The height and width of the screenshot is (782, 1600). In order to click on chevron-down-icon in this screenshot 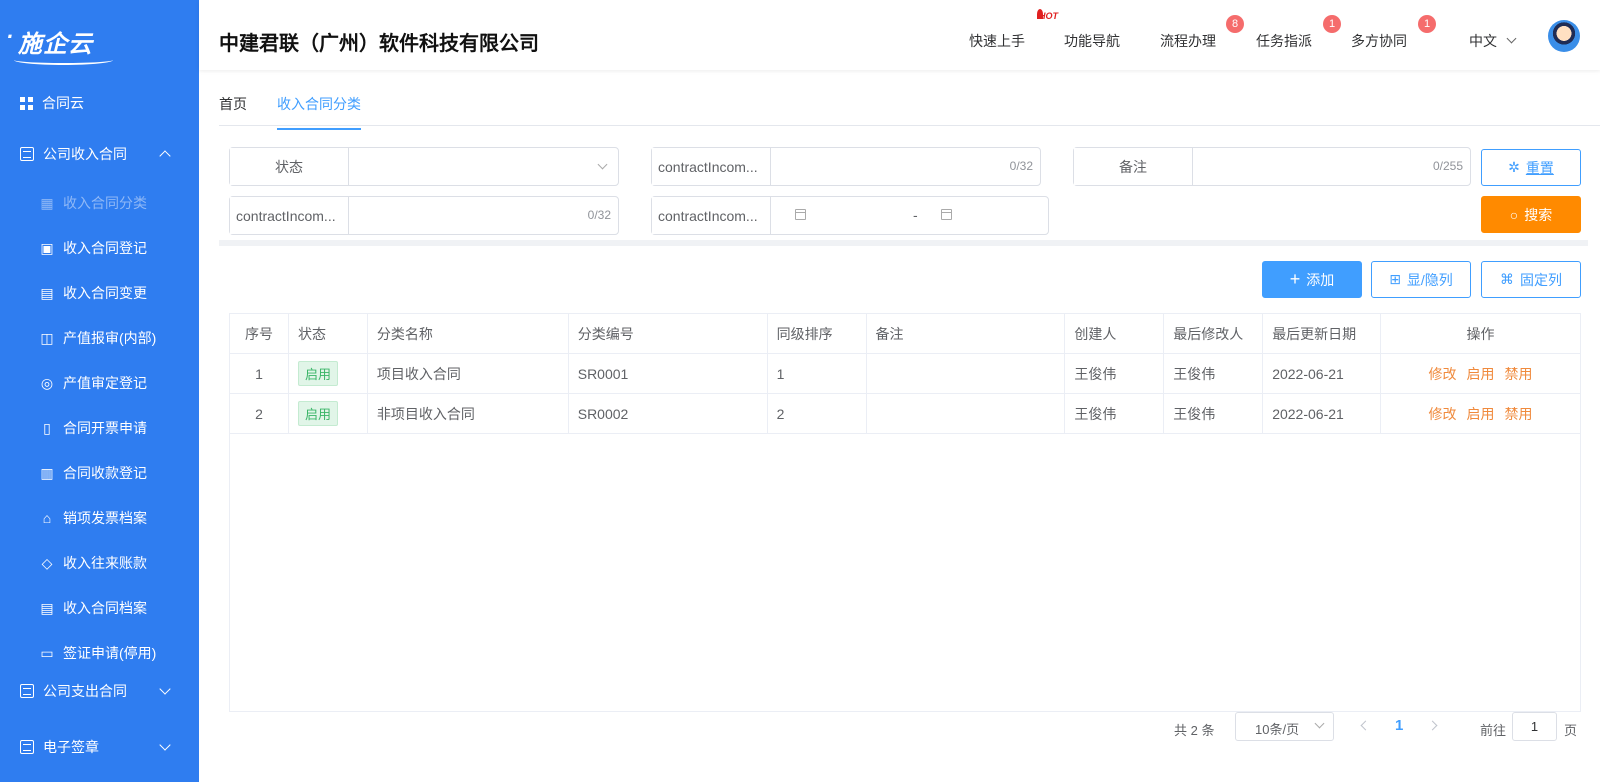, I will do `click(1511, 38)`.